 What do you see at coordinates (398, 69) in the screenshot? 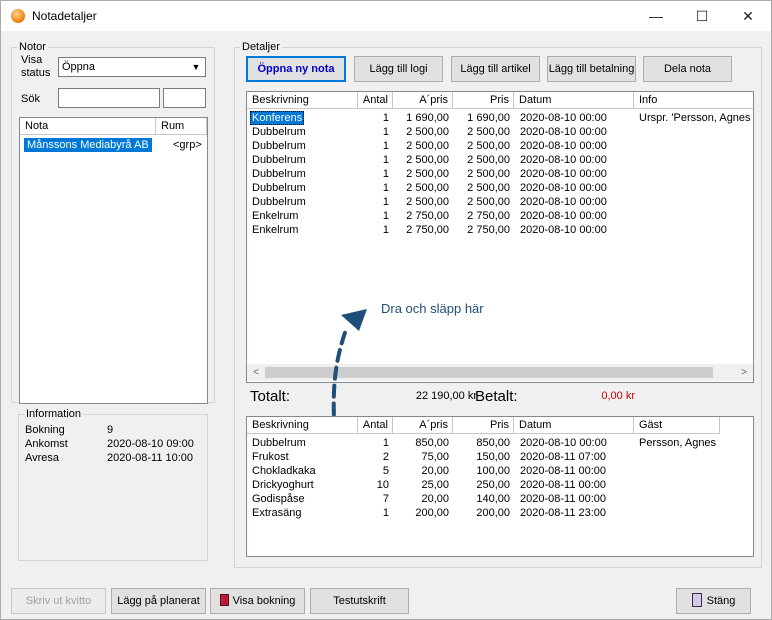
I see `add-lodging-button: Lägg till logi` at bounding box center [398, 69].